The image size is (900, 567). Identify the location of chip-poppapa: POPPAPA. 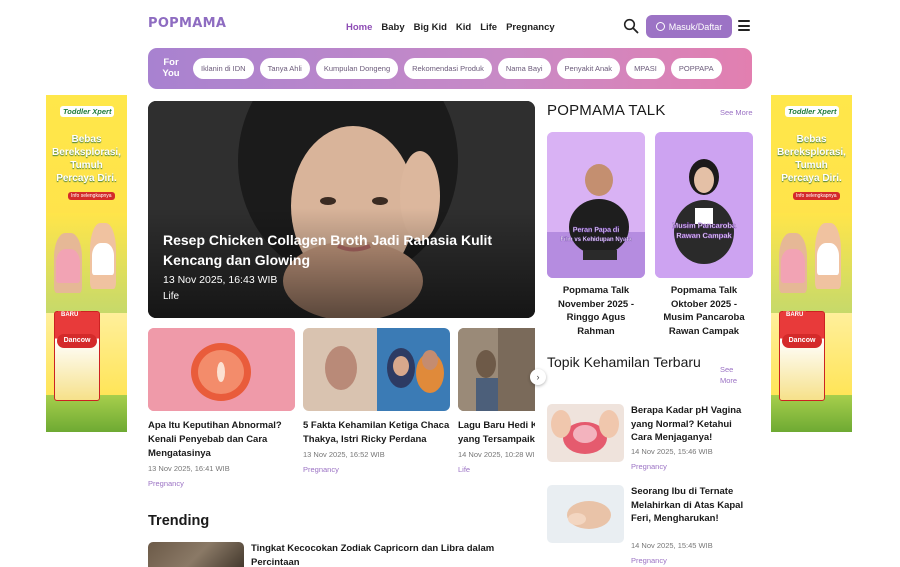
(696, 68).